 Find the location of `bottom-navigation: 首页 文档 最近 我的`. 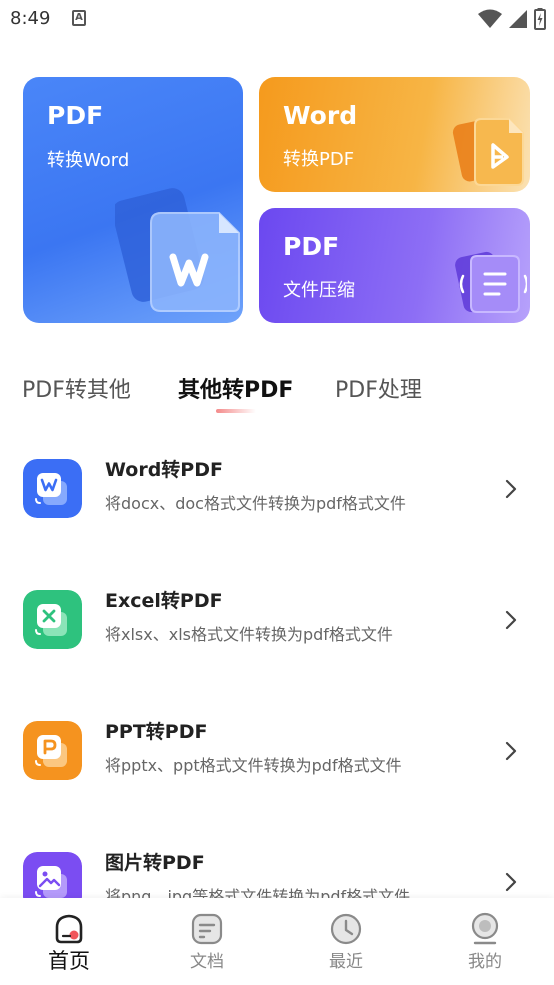

bottom-navigation: 首页 文档 最近 我的 is located at coordinates (277, 941).